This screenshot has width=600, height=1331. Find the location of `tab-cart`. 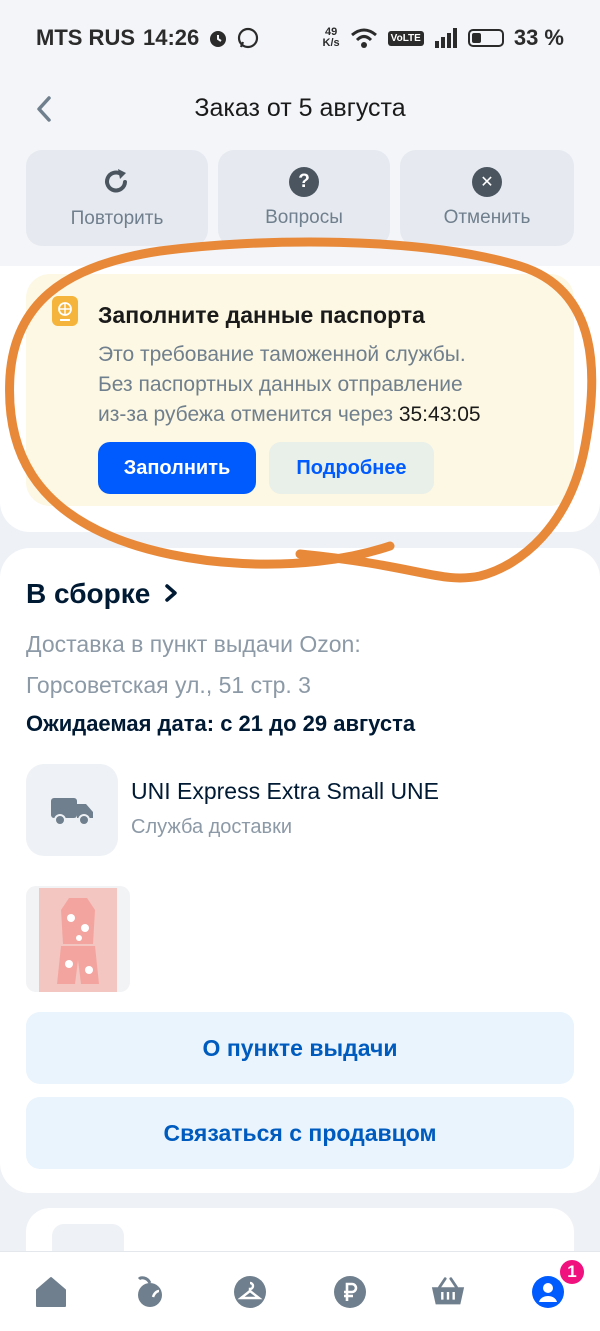

tab-cart is located at coordinates (448, 1292).